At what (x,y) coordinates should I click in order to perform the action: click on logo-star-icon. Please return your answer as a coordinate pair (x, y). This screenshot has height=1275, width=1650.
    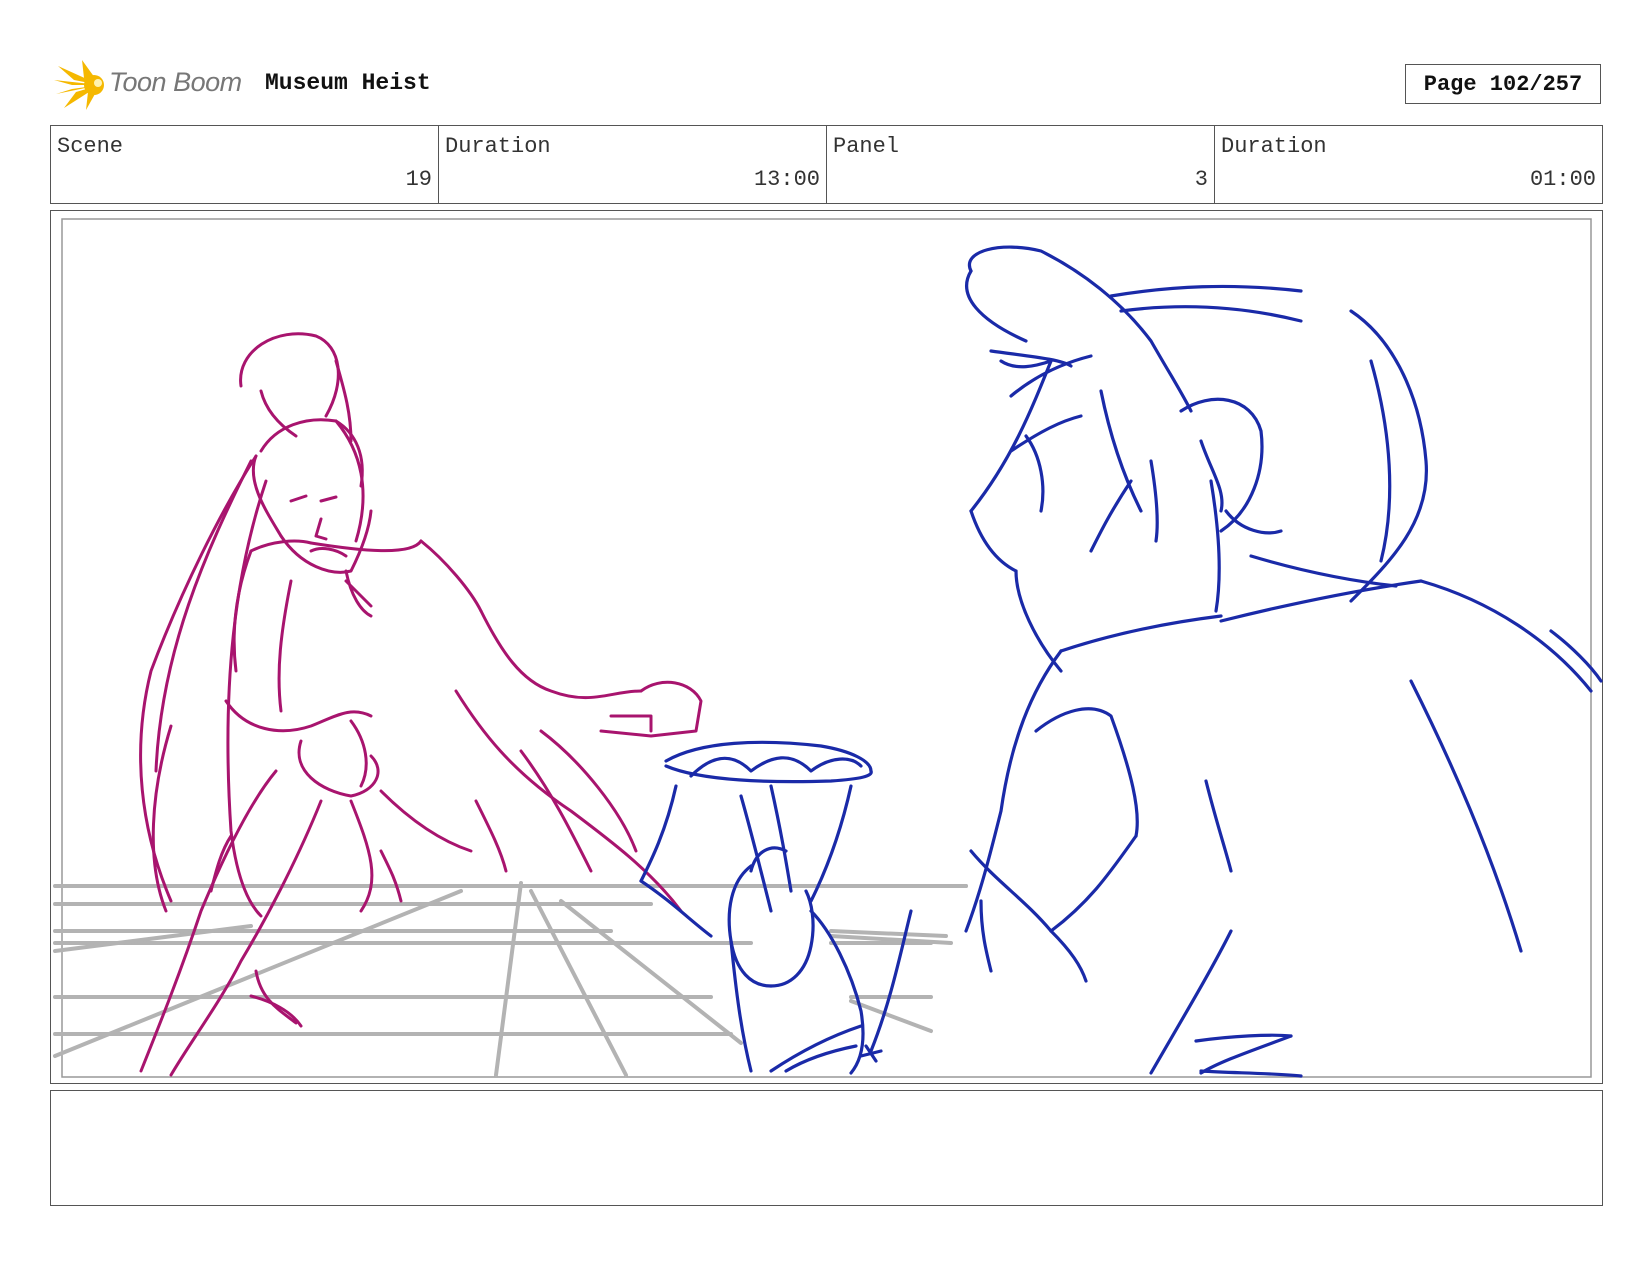
    Looking at the image, I should click on (79, 85).